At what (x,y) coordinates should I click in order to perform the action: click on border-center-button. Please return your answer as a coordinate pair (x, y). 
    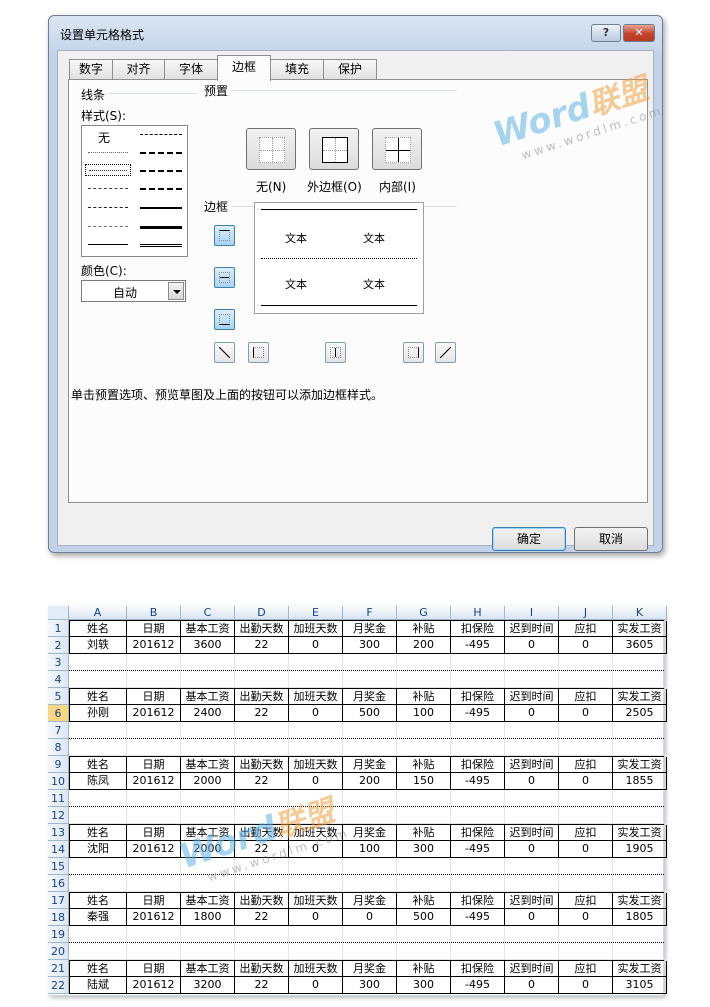
    Looking at the image, I should click on (335, 352).